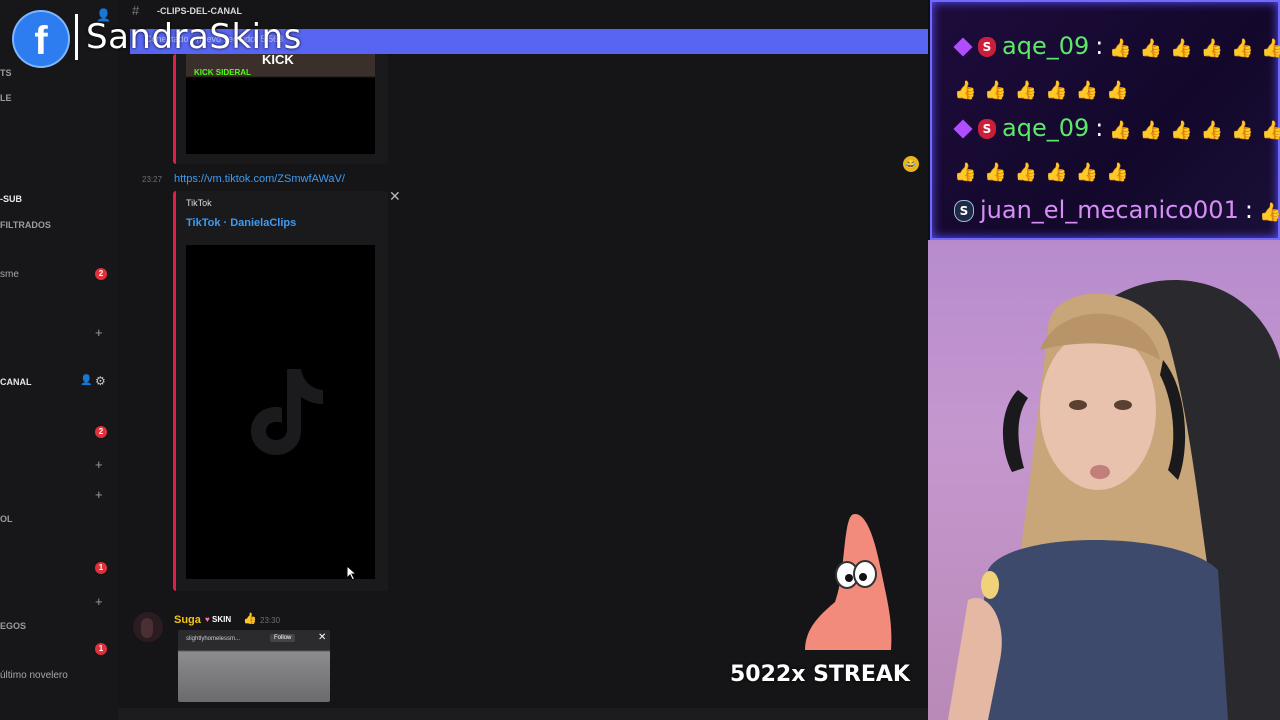 The image size is (1280, 720). Describe the element at coordinates (1109, 210) in the screenshot. I see `chat-username: juan_el_mecanico001` at that location.